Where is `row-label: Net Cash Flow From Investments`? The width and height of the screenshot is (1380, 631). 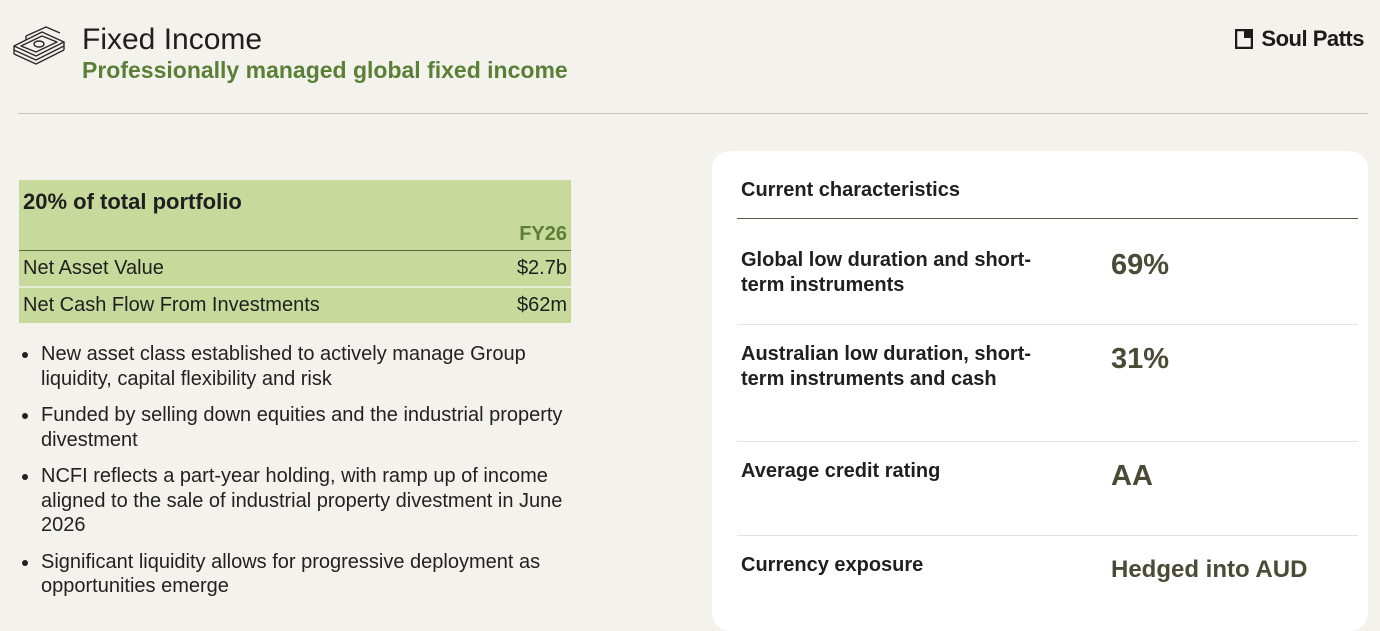
row-label: Net Cash Flow From Investments is located at coordinates (171, 305).